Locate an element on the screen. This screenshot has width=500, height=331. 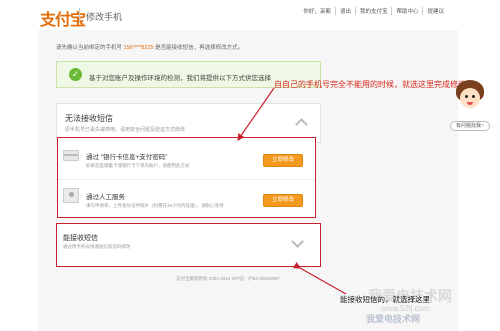
watermark-caption: 我爱电技术网 is located at coordinates (393, 319).